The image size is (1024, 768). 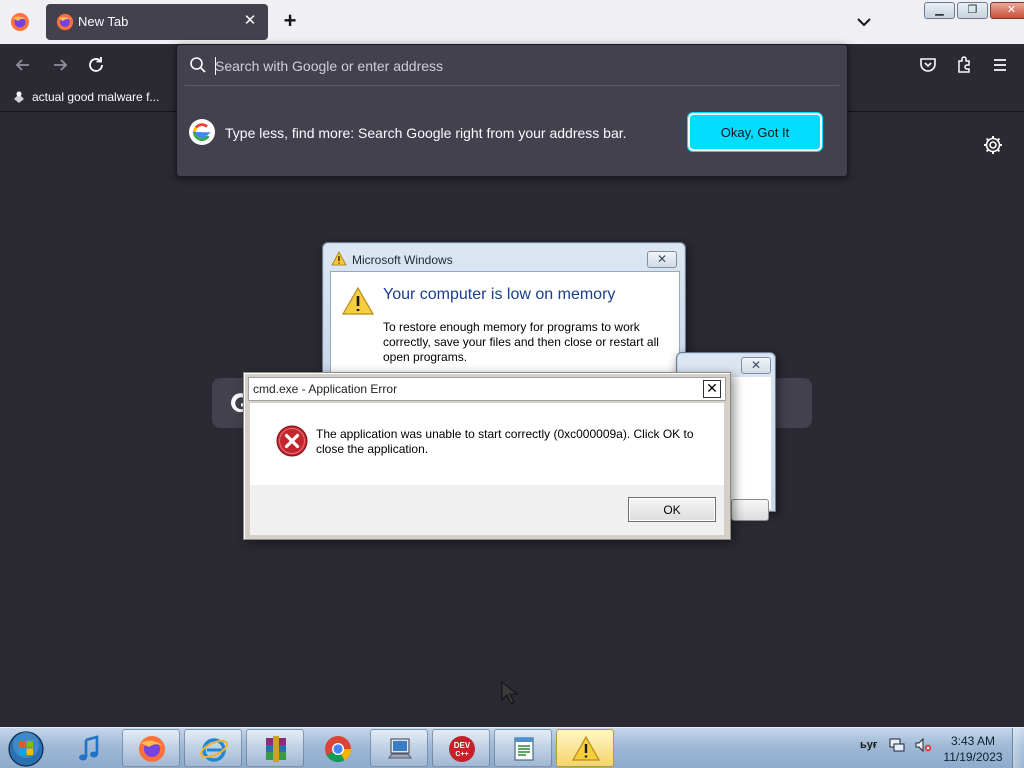 I want to click on taskbar-chrome, so click(x=337, y=748).